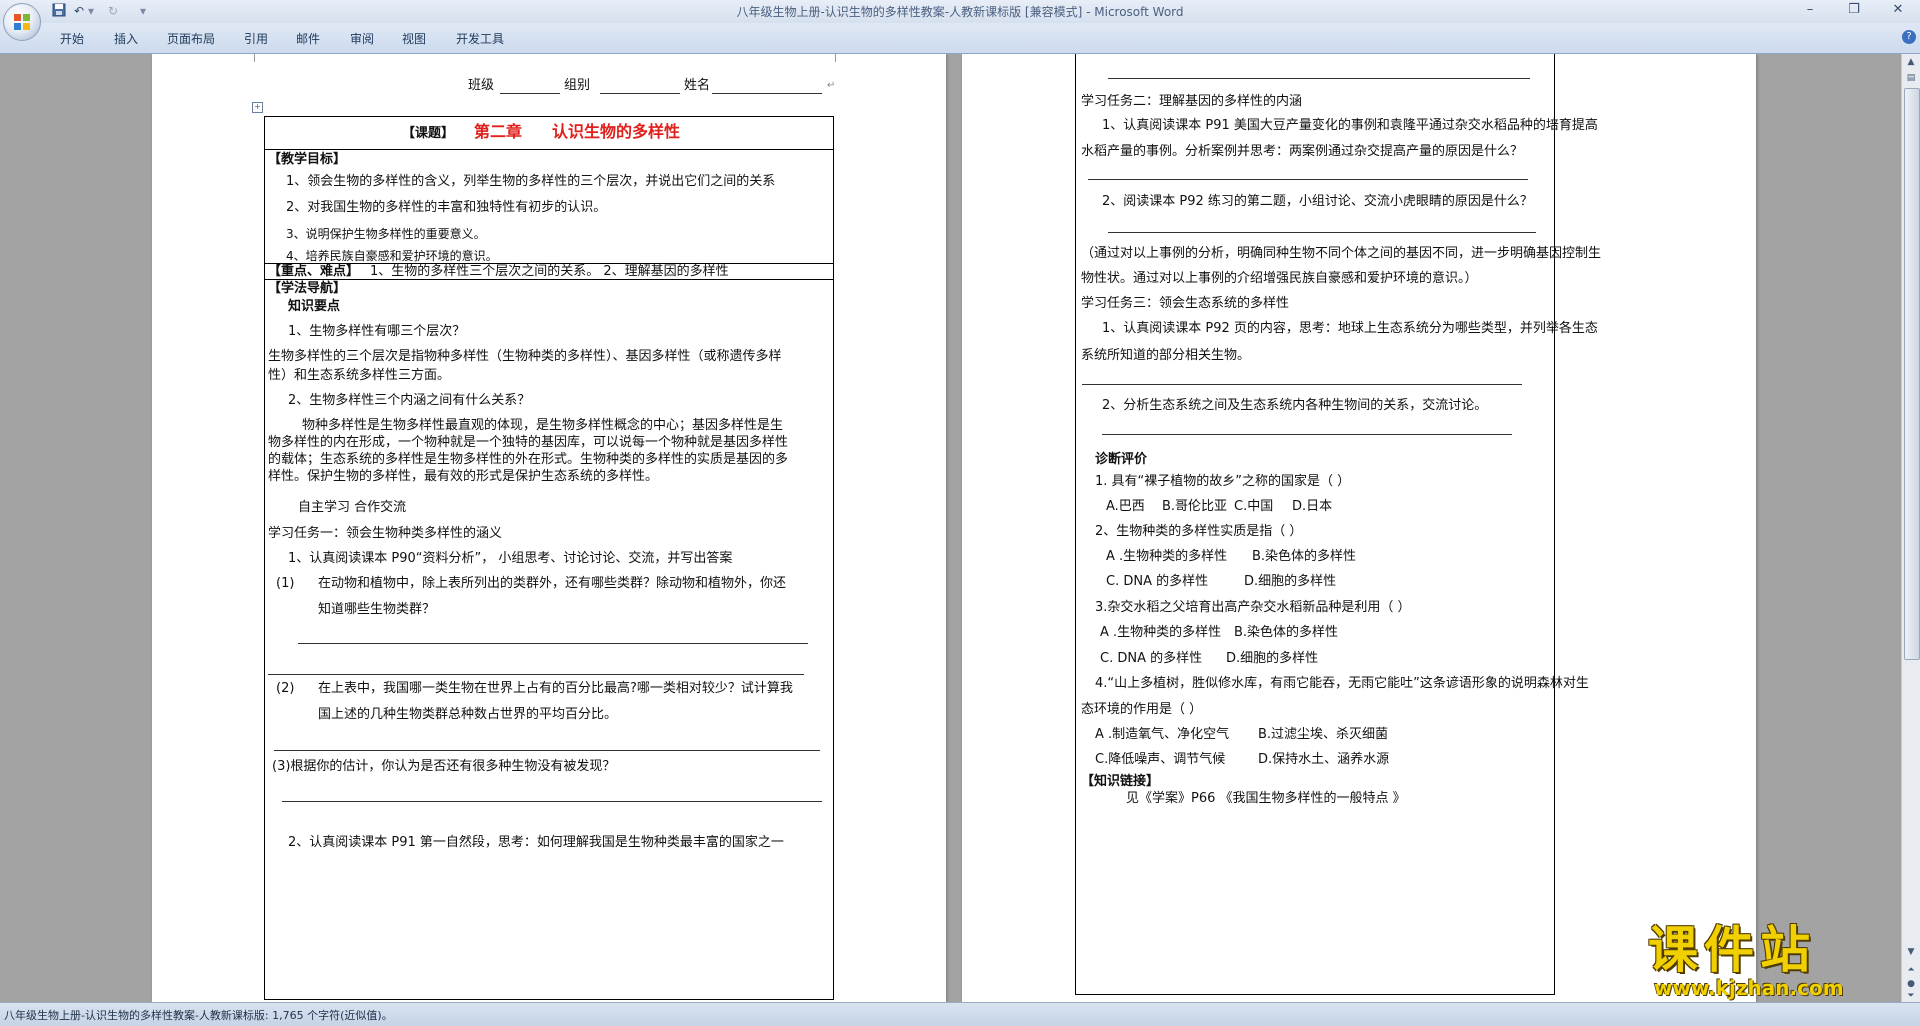 The height and width of the screenshot is (1026, 1920). I want to click on goal-2: 2、对我国生物的多样性的丰富和独特性有初步的认识。, so click(446, 207).